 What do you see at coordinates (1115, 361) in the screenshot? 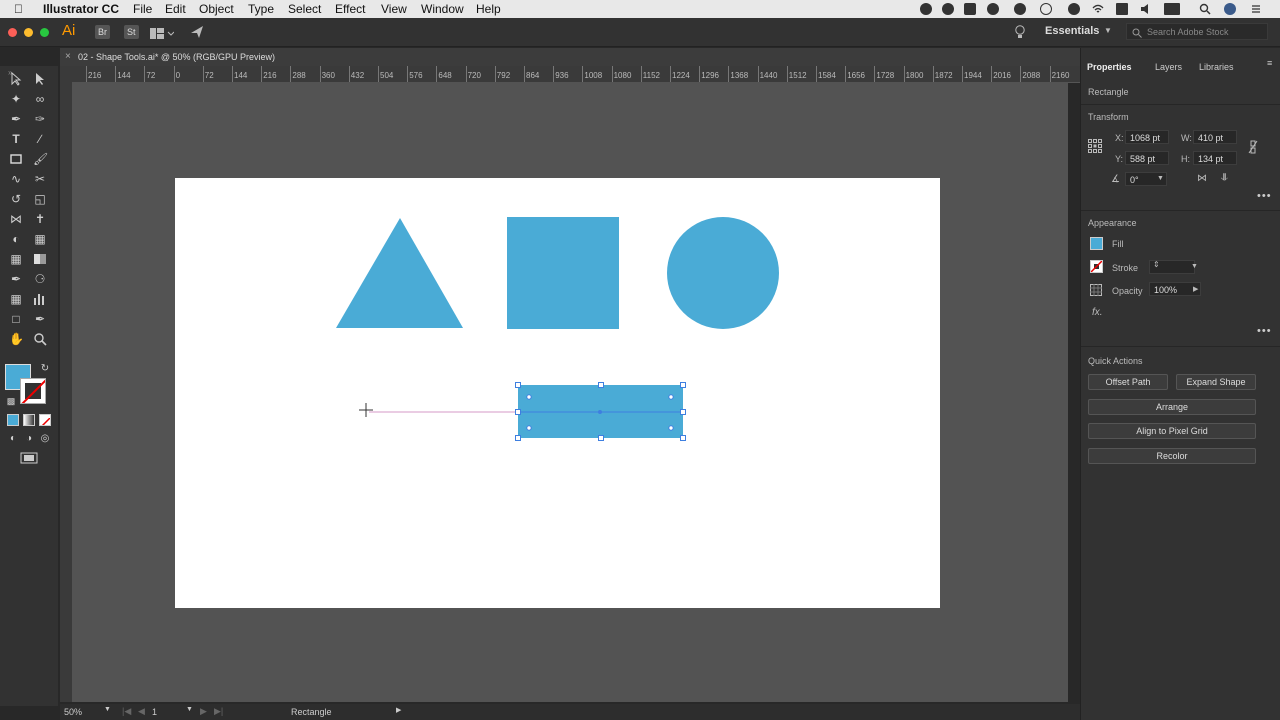
I see `quick-actions-heading: Quick Actions` at bounding box center [1115, 361].